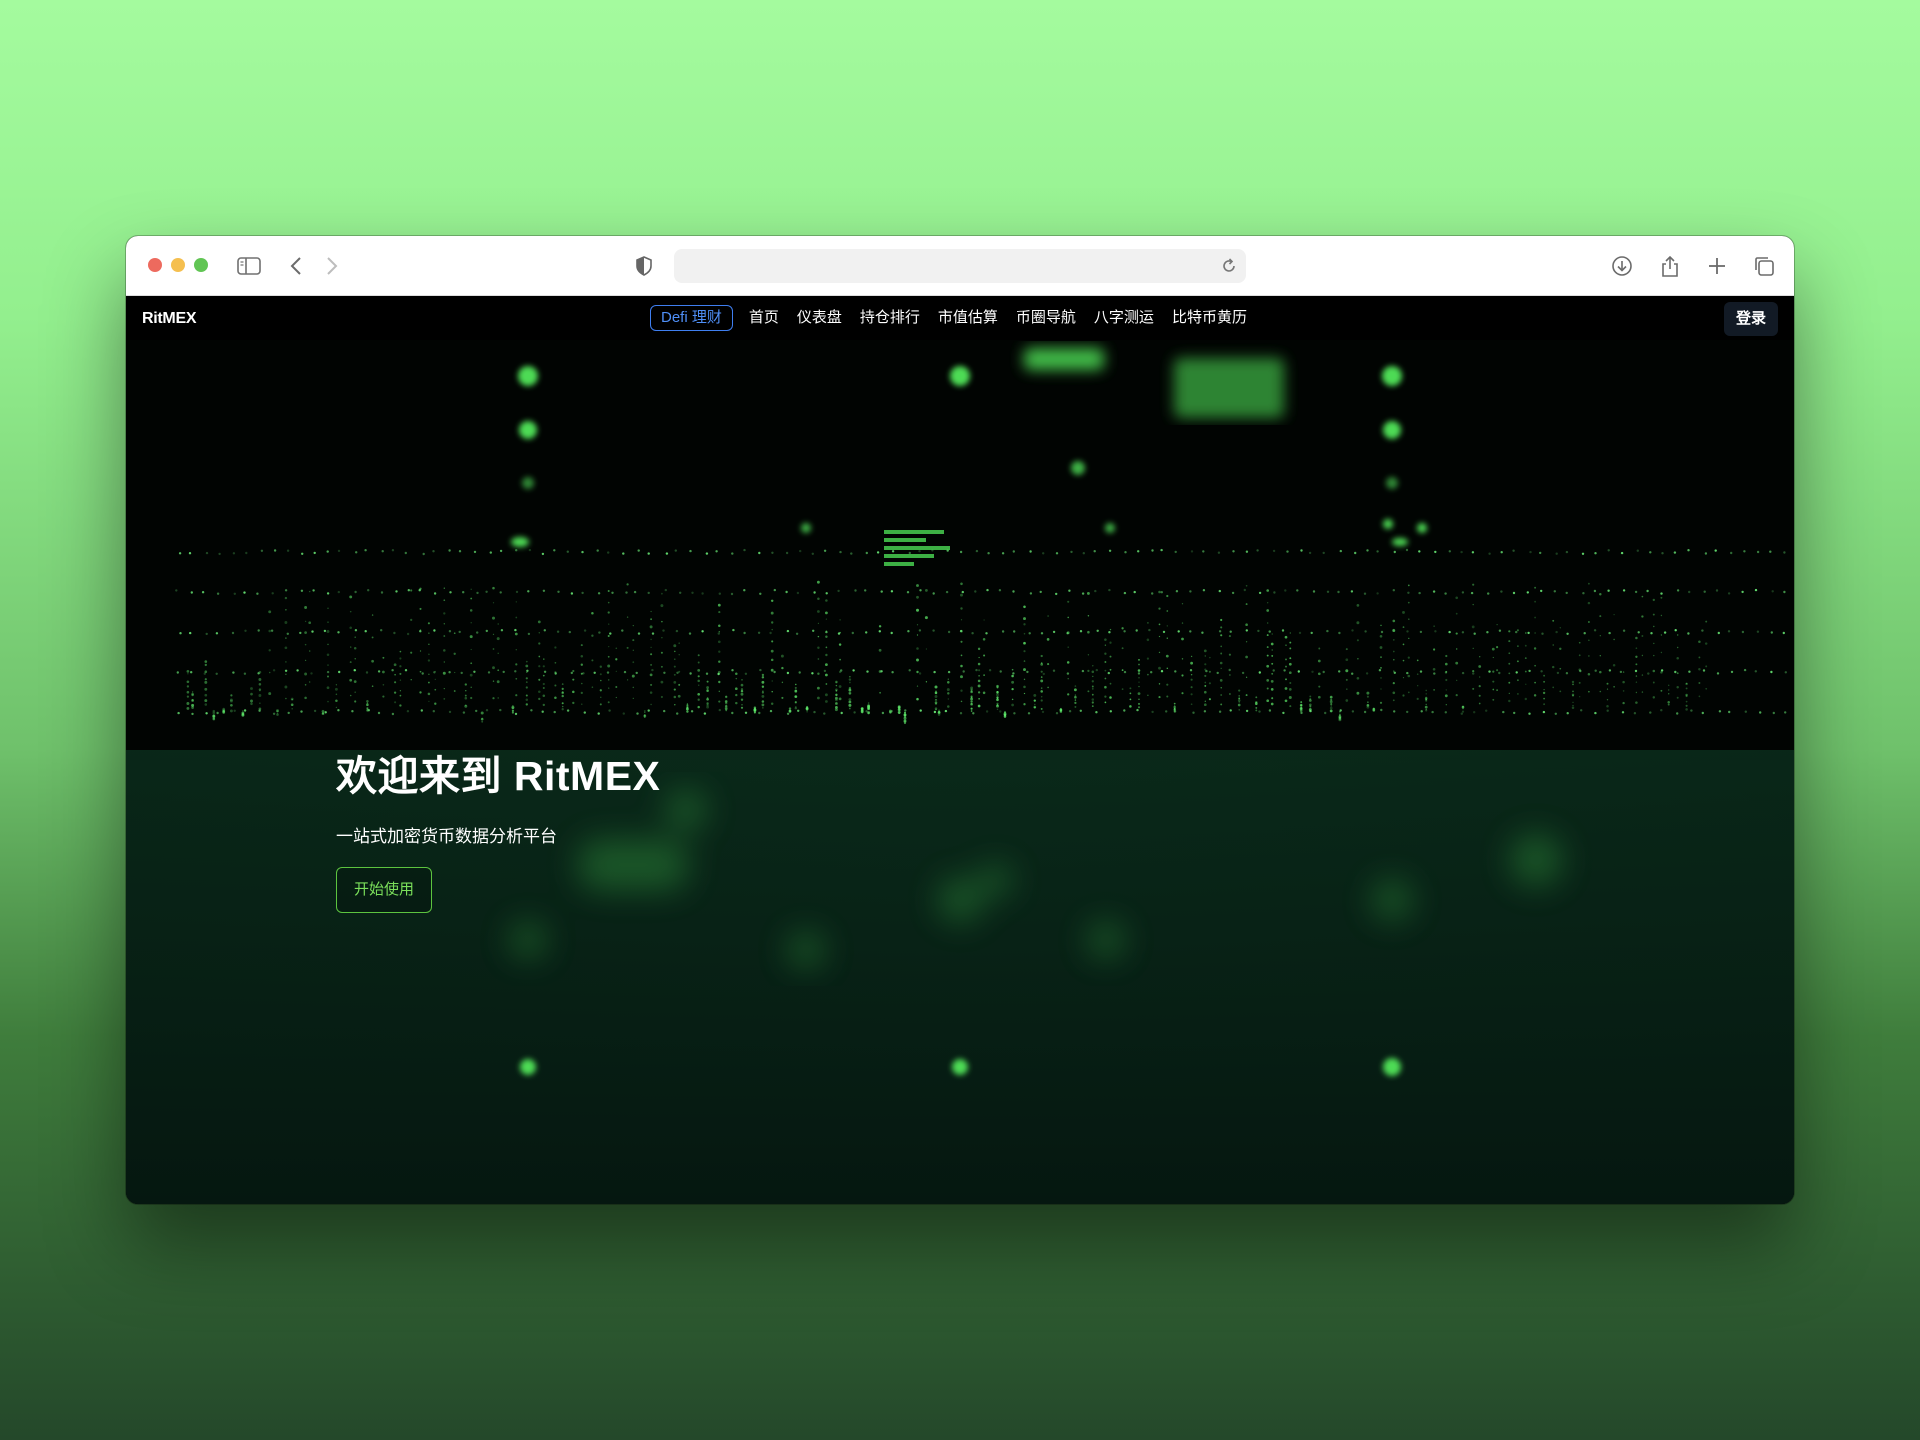 The width and height of the screenshot is (1920, 1440). I want to click on back-chevron-icon, so click(296, 266).